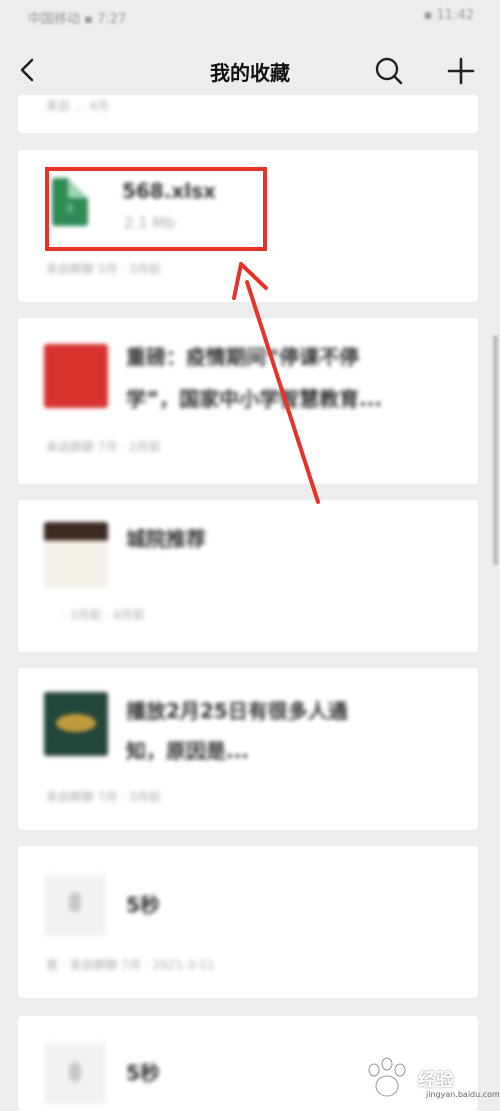  I want to click on add-button, so click(461, 71).